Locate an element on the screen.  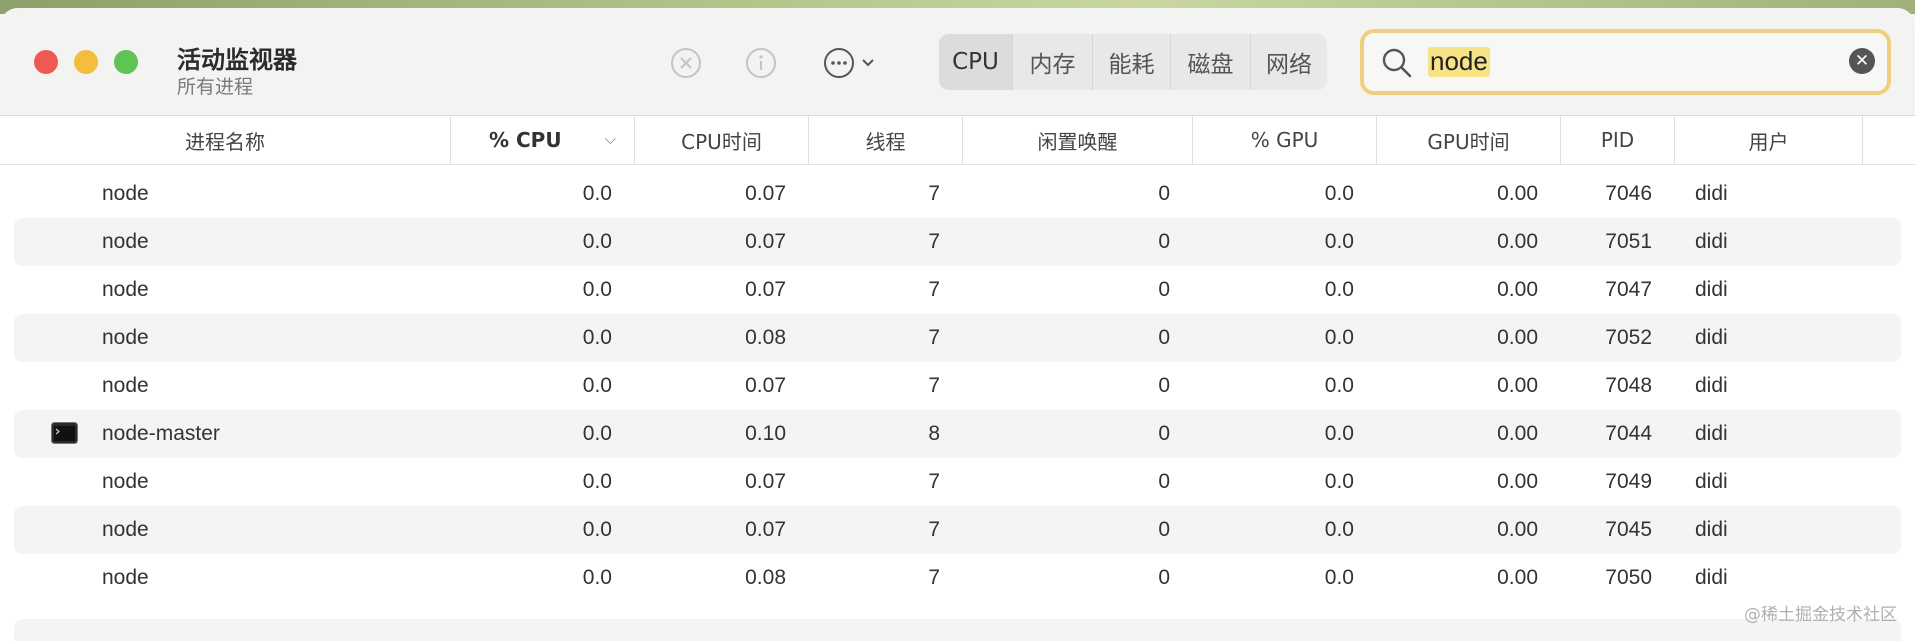
table-row: node 0.0 0.08 7 0 0.0 0.00 7052 didi is located at coordinates (957, 338).